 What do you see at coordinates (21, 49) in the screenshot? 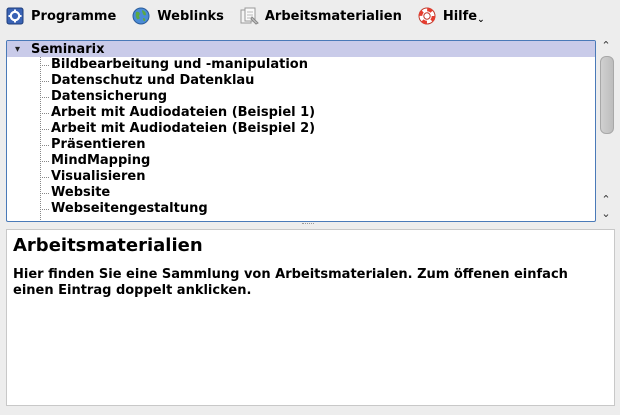
I see `expander-open-icon: ▾` at bounding box center [21, 49].